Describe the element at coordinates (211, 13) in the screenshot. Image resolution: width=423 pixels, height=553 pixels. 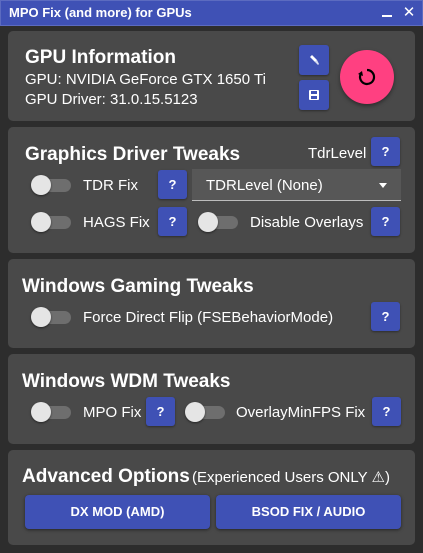
I see `title-bar: MPO Fix (and more) for GPUs ✕` at that location.